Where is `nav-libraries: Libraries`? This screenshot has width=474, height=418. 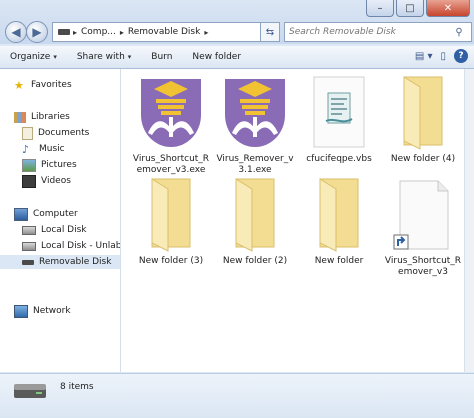 nav-libraries: Libraries is located at coordinates (60, 117).